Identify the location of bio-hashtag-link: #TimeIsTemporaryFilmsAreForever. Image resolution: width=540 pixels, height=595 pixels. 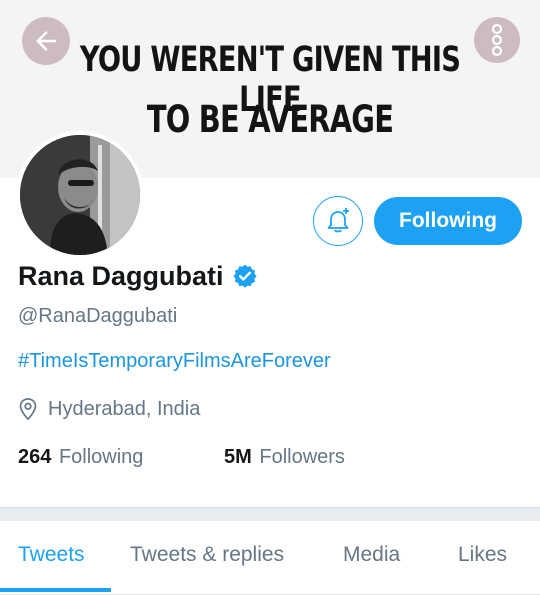
(174, 361).